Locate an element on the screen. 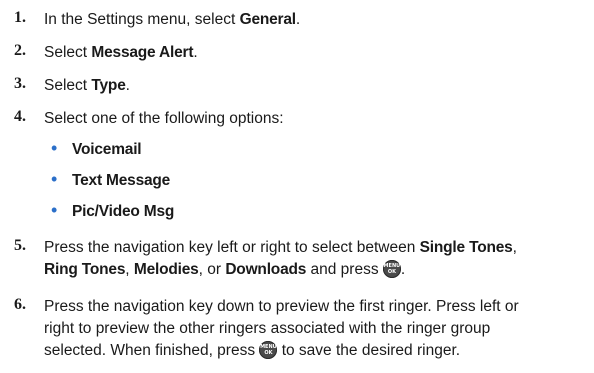 The width and height of the screenshot is (594, 373). step-text-bold: Message Alert is located at coordinates (142, 52).